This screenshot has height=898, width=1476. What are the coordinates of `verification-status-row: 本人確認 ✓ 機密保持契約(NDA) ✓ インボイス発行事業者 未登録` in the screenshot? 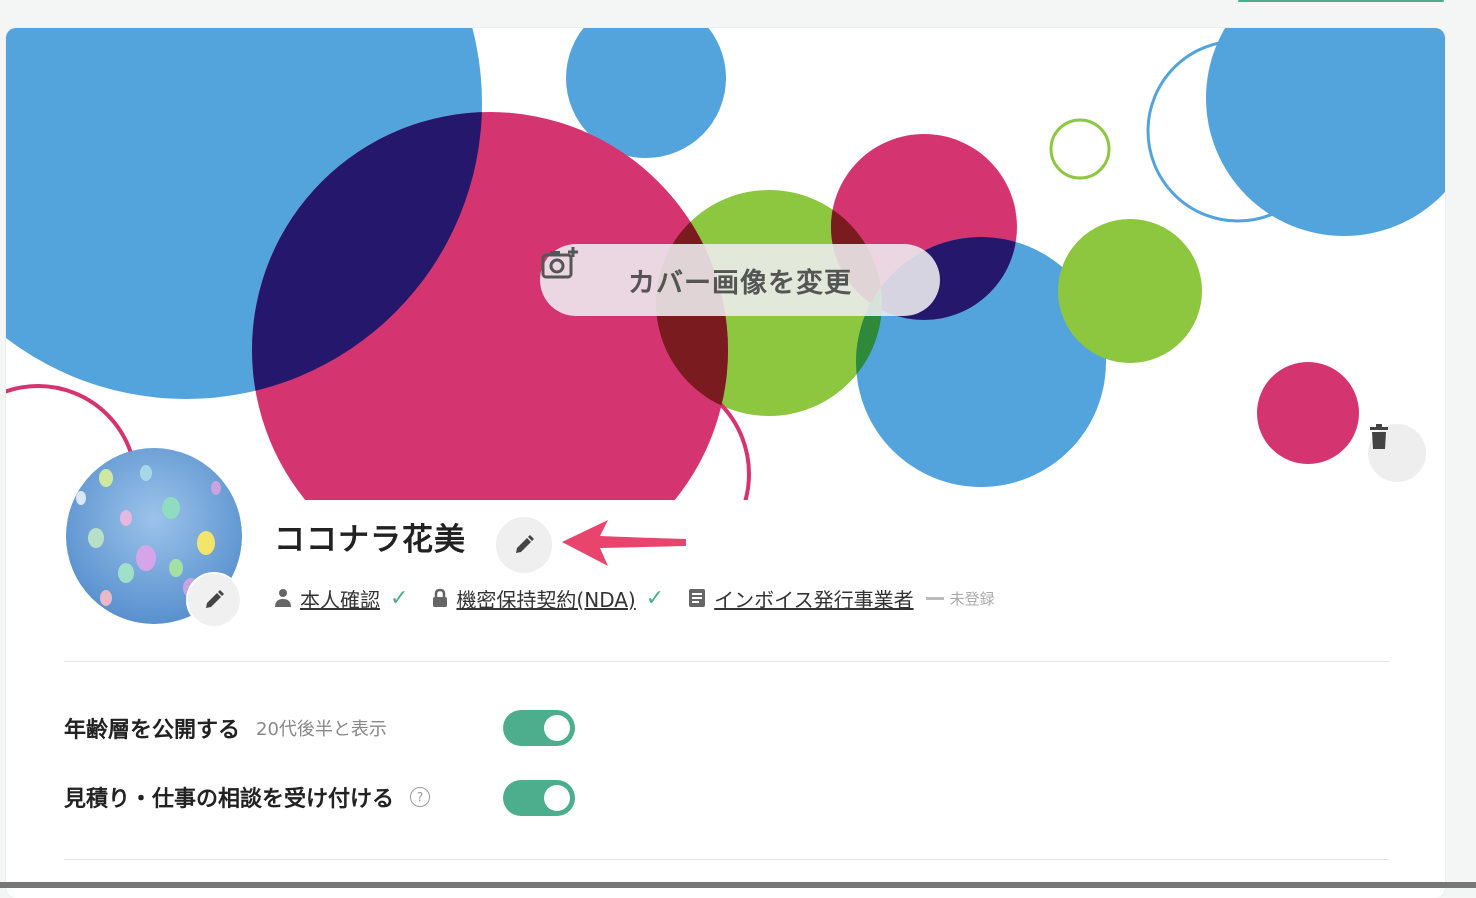 It's located at (634, 598).